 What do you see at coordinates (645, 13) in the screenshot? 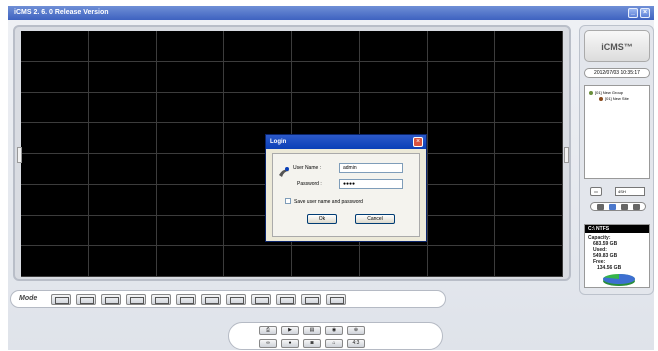
I see `close-window-button: ×` at bounding box center [645, 13].